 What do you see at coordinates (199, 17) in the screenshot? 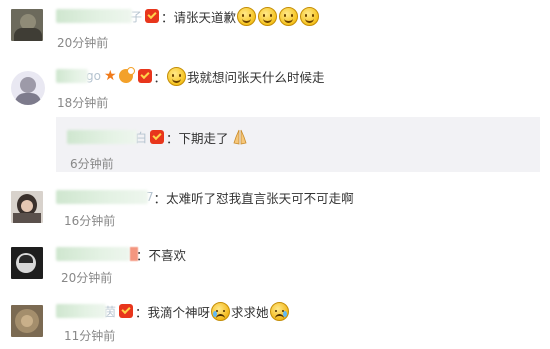
I see `comment-text: ：请张天道歉` at bounding box center [199, 17].